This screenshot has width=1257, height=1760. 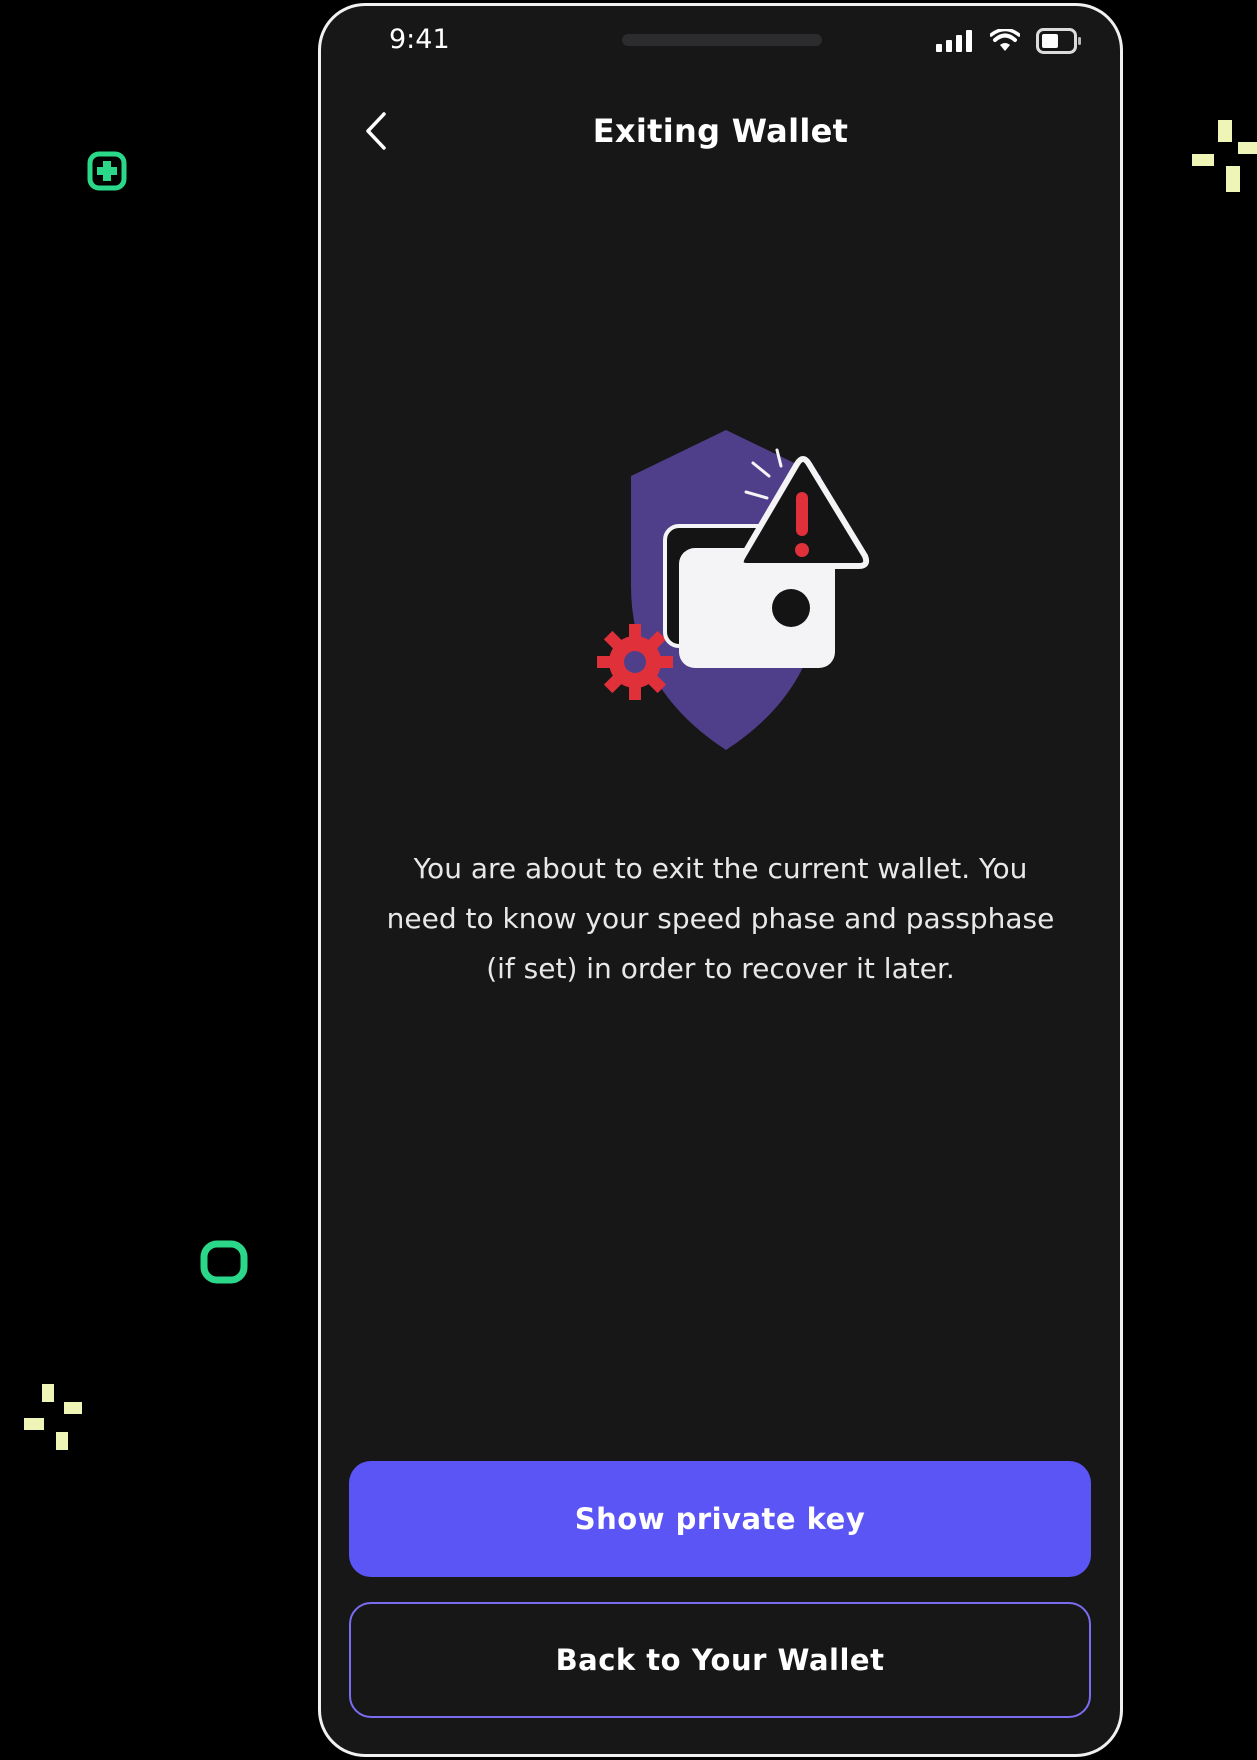 I want to click on header: Exiting Wallet, so click(x=720, y=131).